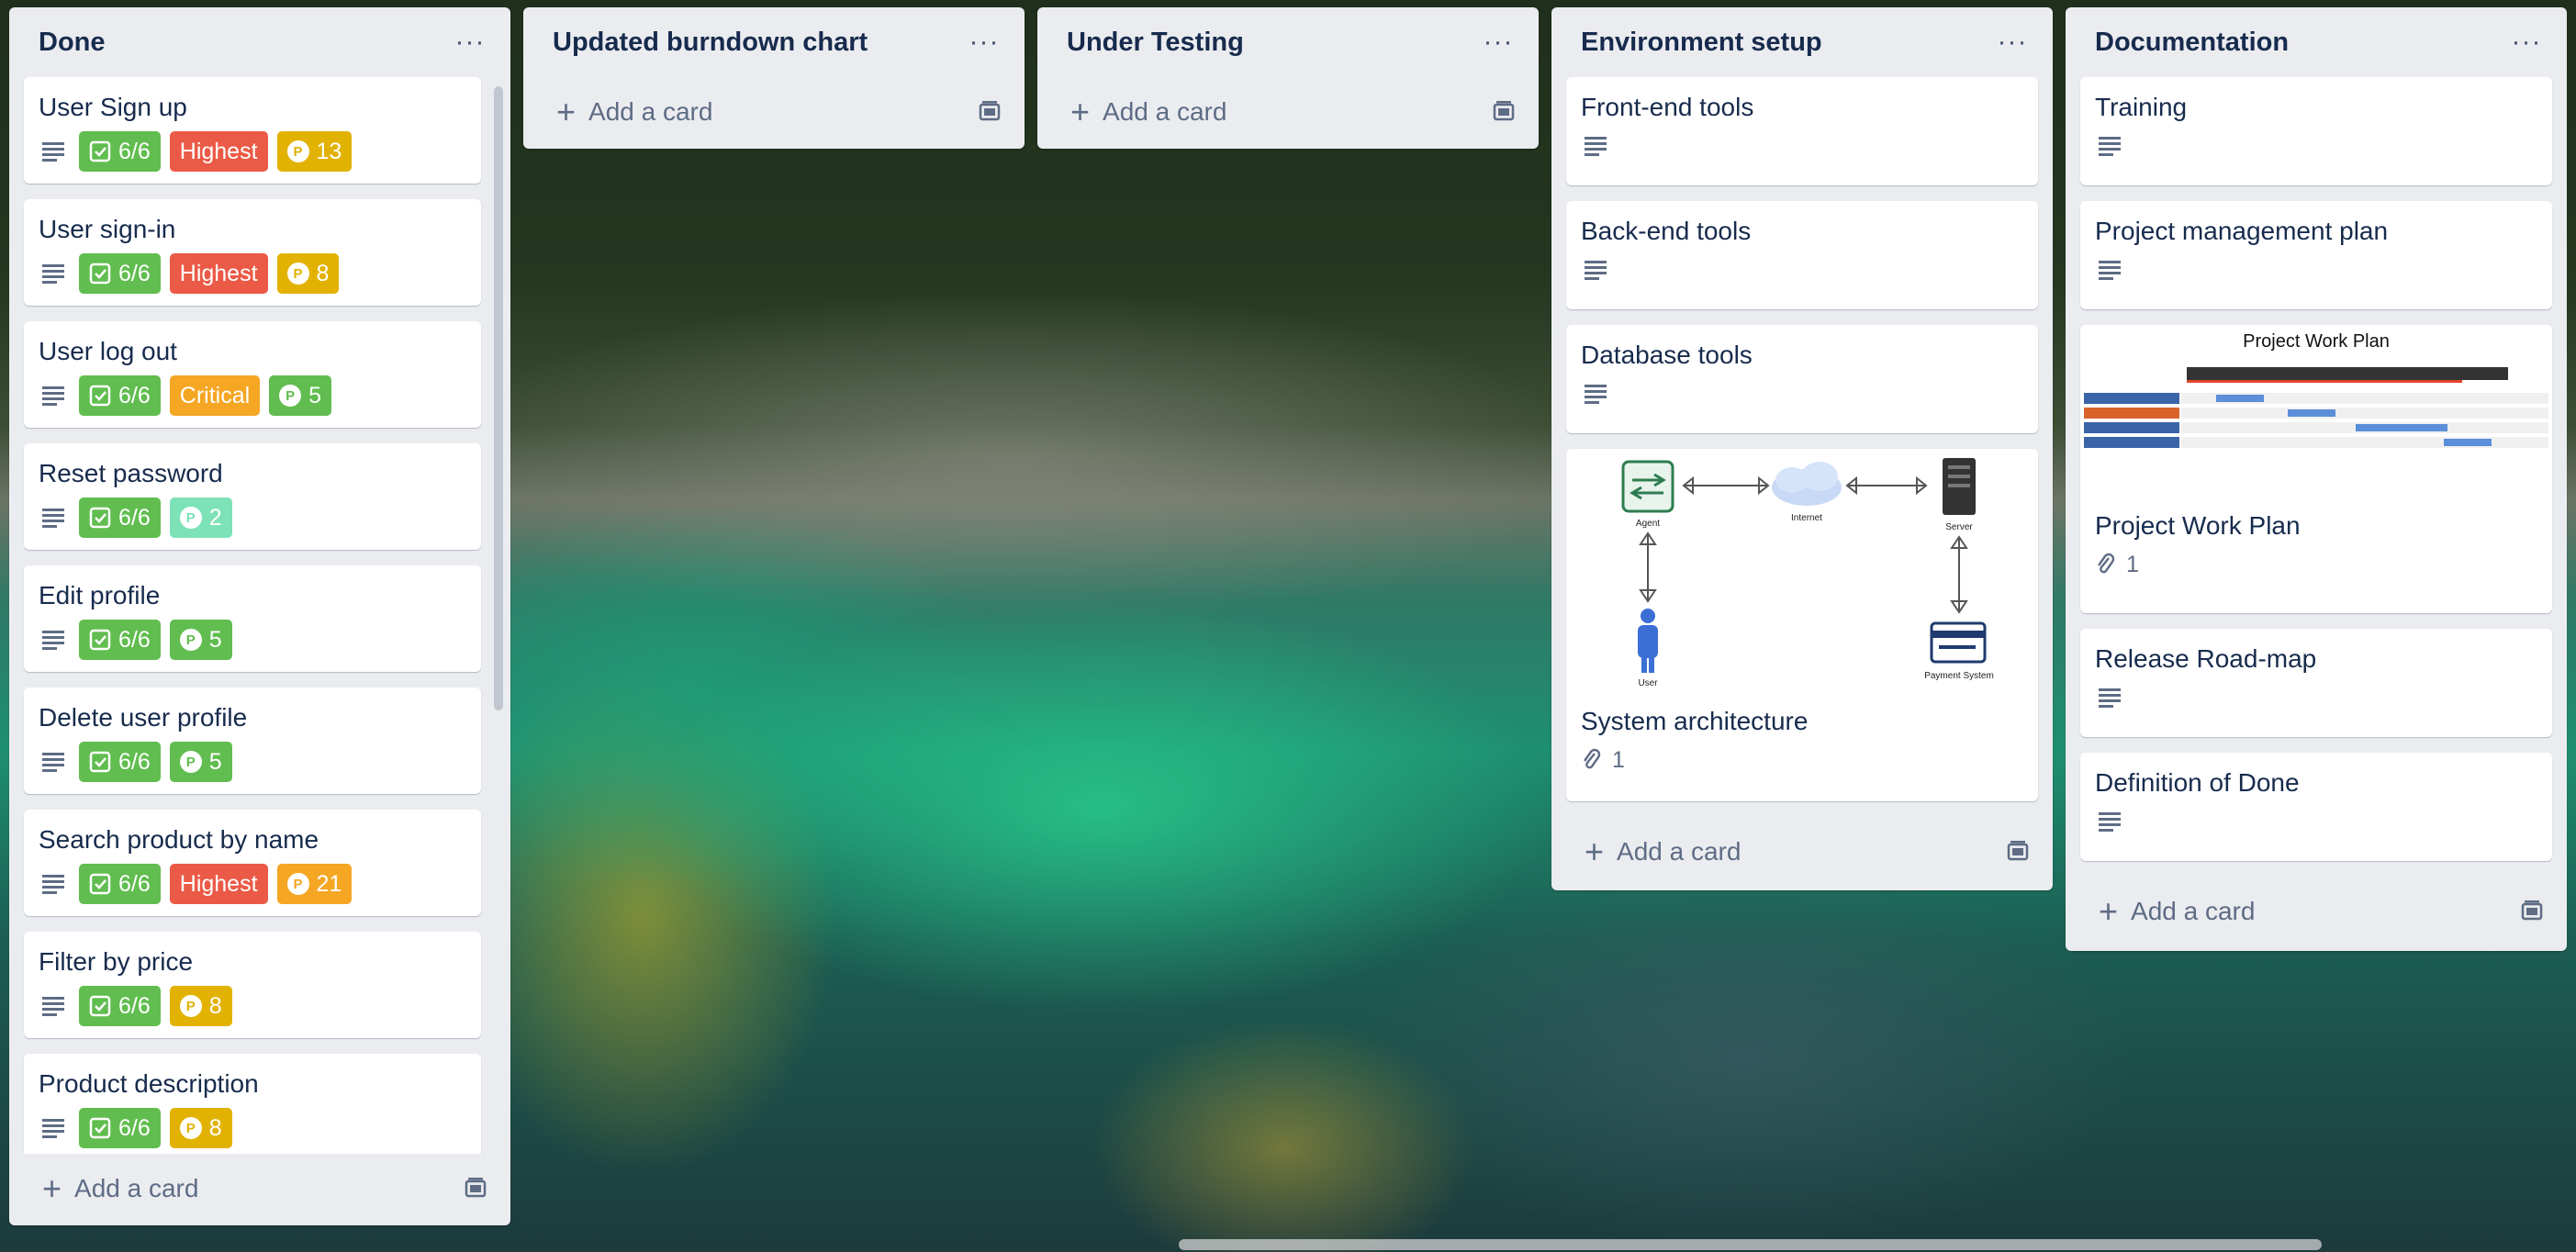 This screenshot has height=1252, width=2576. I want to click on story-points-badge: P 13, so click(314, 151).